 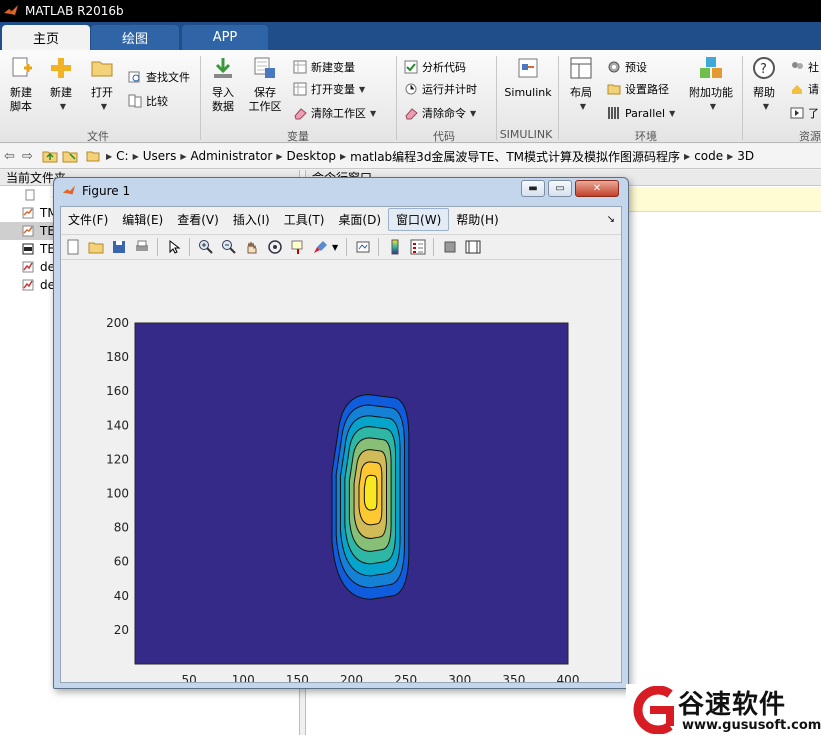 I want to click on brush-icon, so click(x=321, y=247).